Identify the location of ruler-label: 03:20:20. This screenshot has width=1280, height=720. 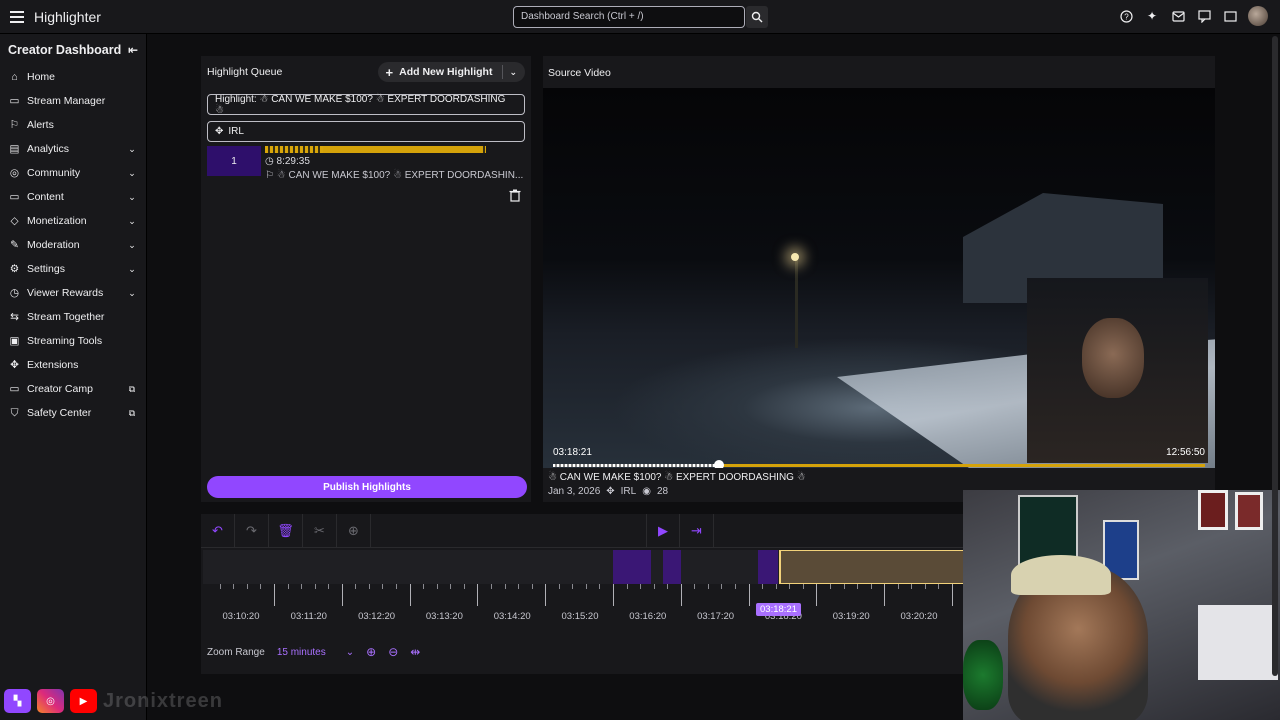
(919, 616).